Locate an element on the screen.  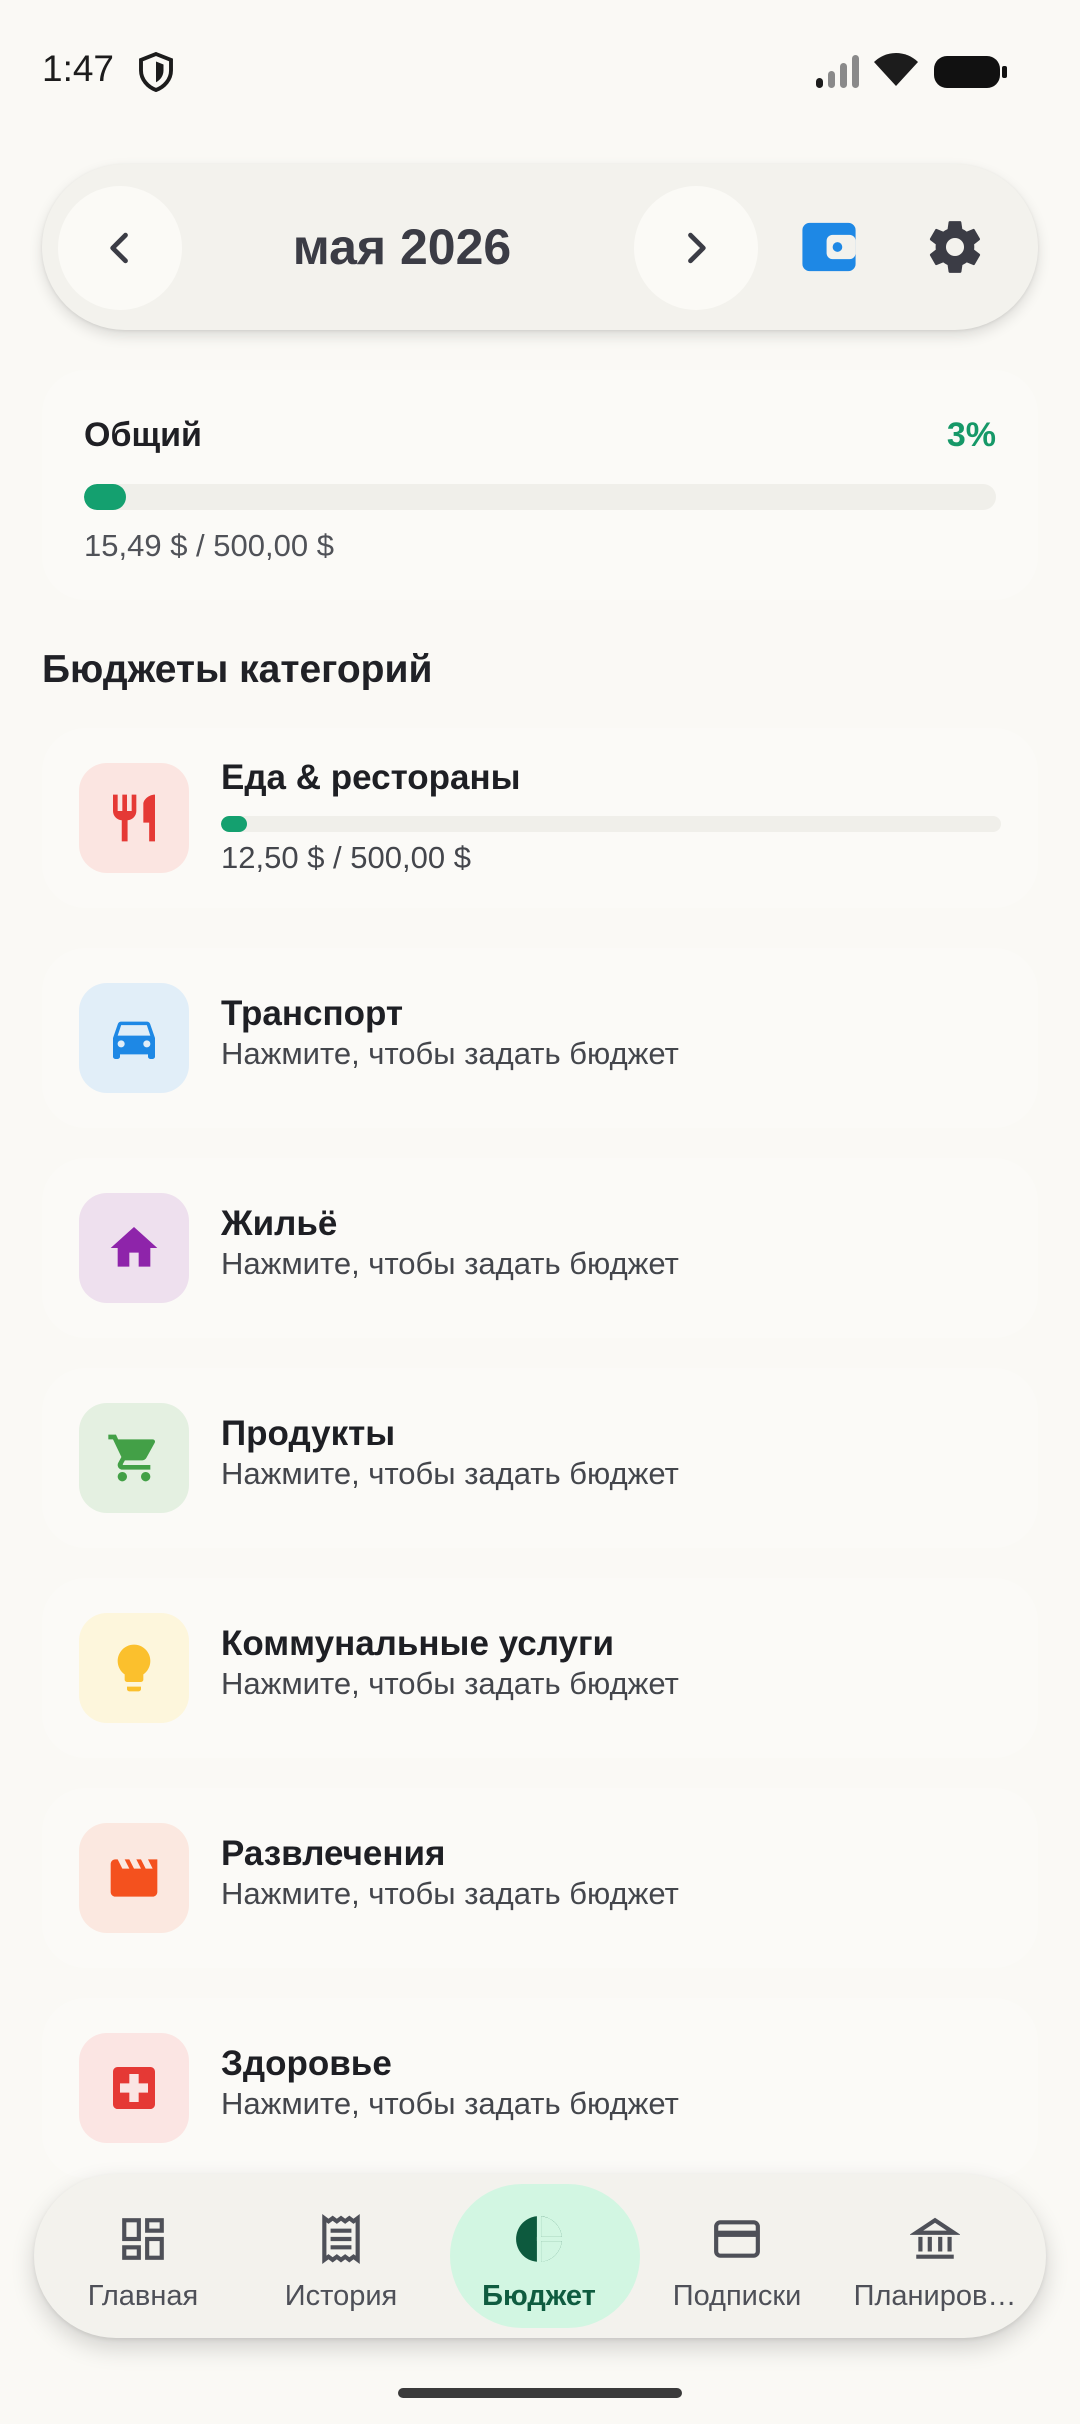
category-row-housing: Жильё Нажмите, чтобы задать бюджет is located at coordinates (540, 1248).